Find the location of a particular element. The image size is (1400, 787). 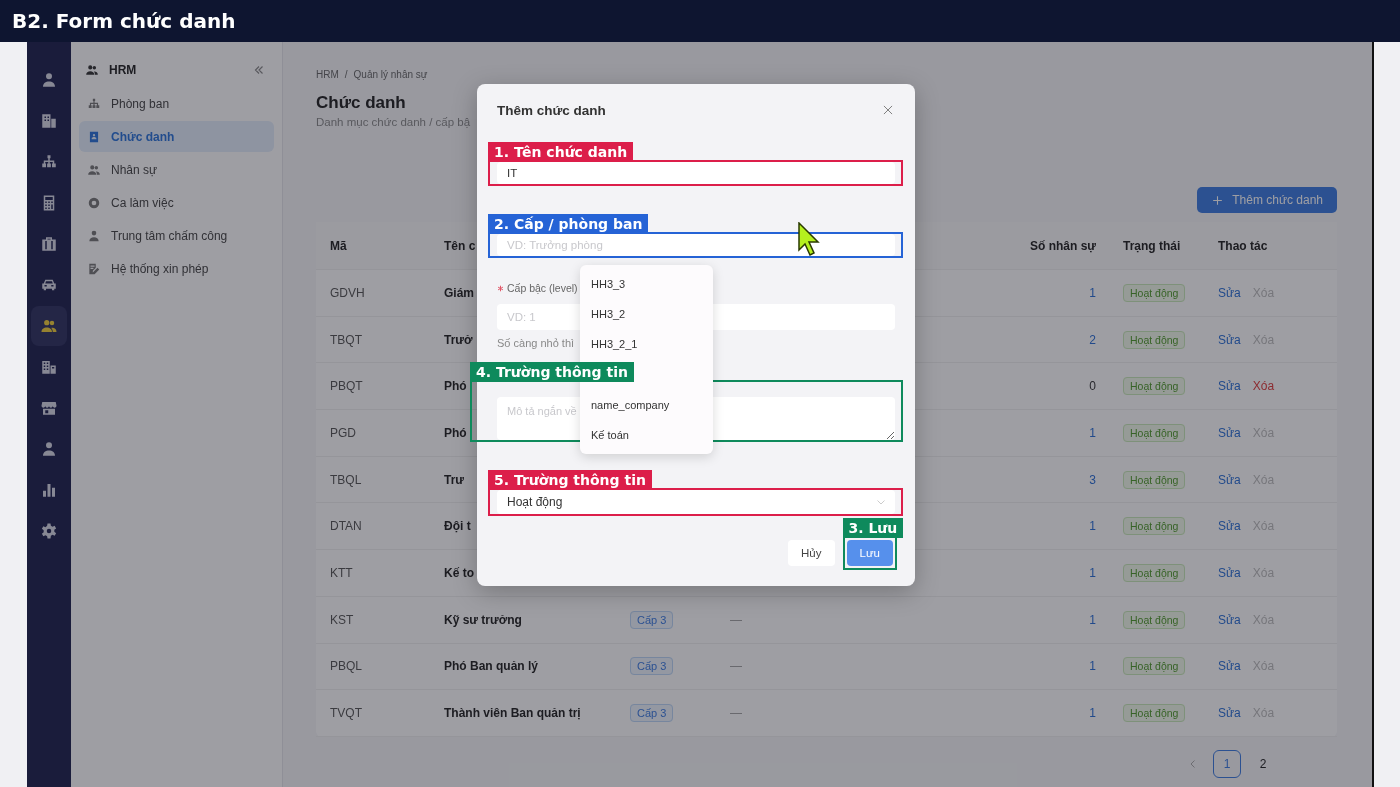

code-cell-text: TBQL is located at coordinates (346, 479).